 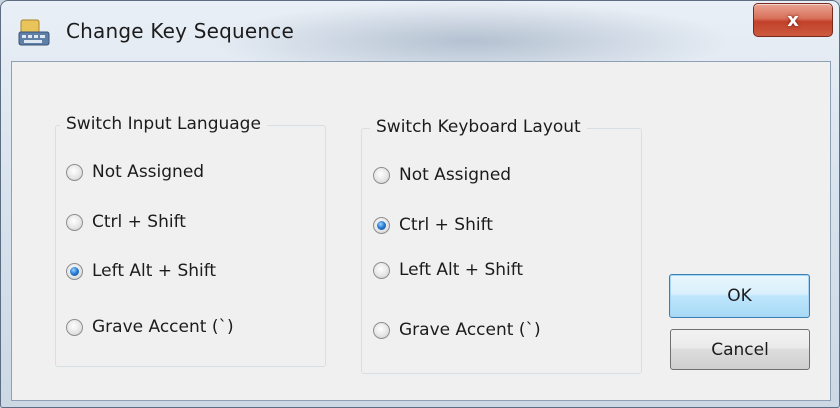 I want to click on close-button: x, so click(x=793, y=20).